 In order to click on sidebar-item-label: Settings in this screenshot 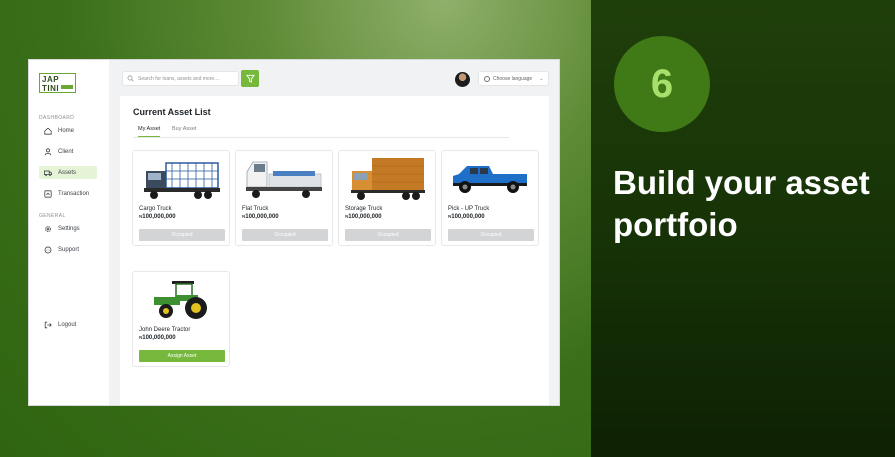, I will do `click(69, 228)`.